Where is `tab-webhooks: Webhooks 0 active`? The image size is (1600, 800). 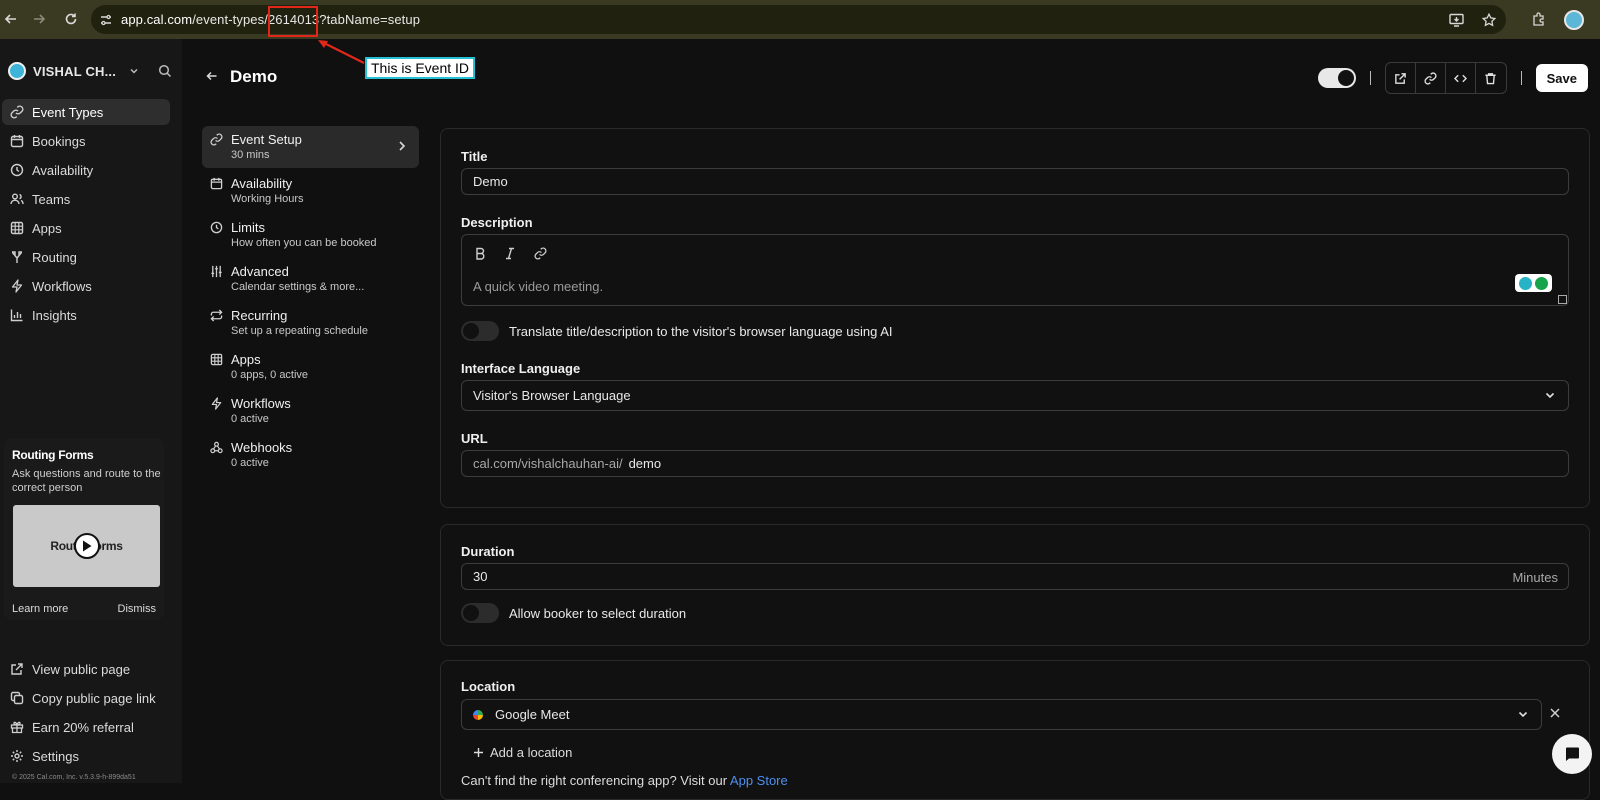 tab-webhooks: Webhooks 0 active is located at coordinates (310, 455).